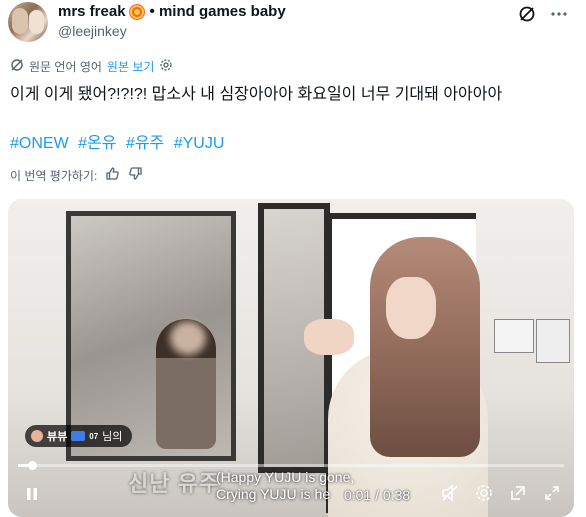 This screenshot has height=517, width=586. I want to click on video-blurred-face, so click(188, 338).